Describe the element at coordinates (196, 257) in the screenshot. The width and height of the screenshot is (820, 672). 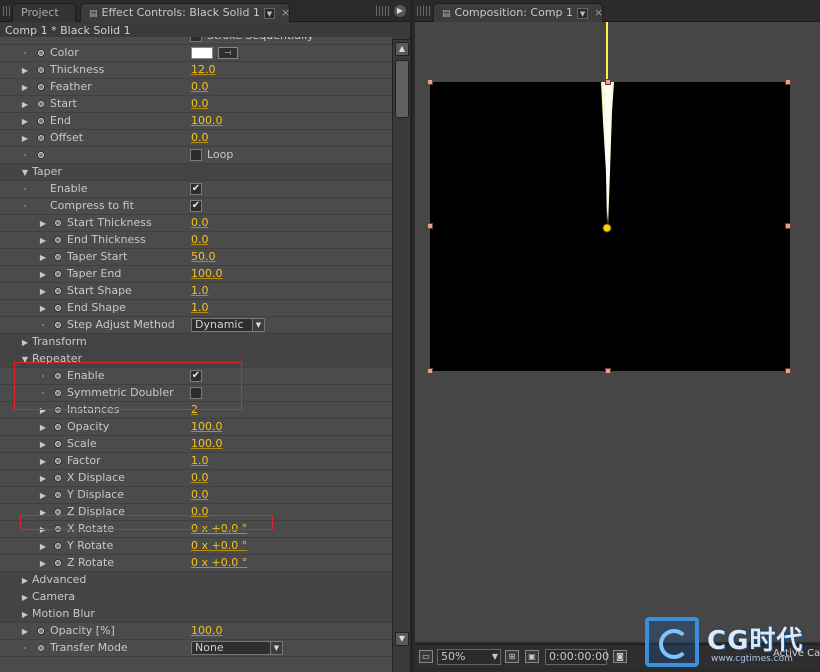
I see `property-row: ▶ Taper Start 50.0` at that location.